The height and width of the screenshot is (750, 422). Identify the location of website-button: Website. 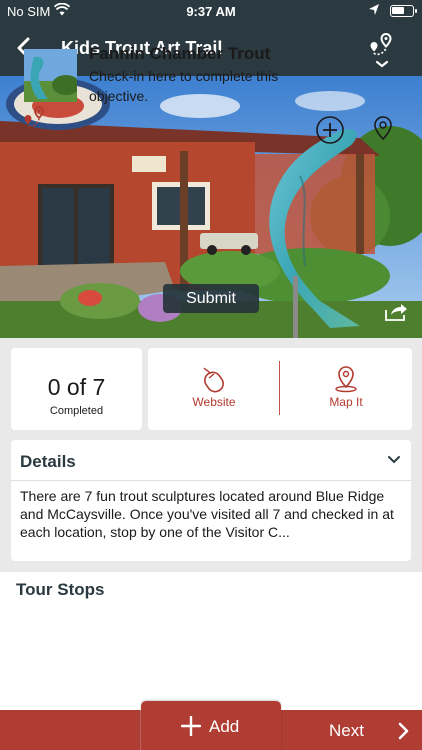
(214, 389).